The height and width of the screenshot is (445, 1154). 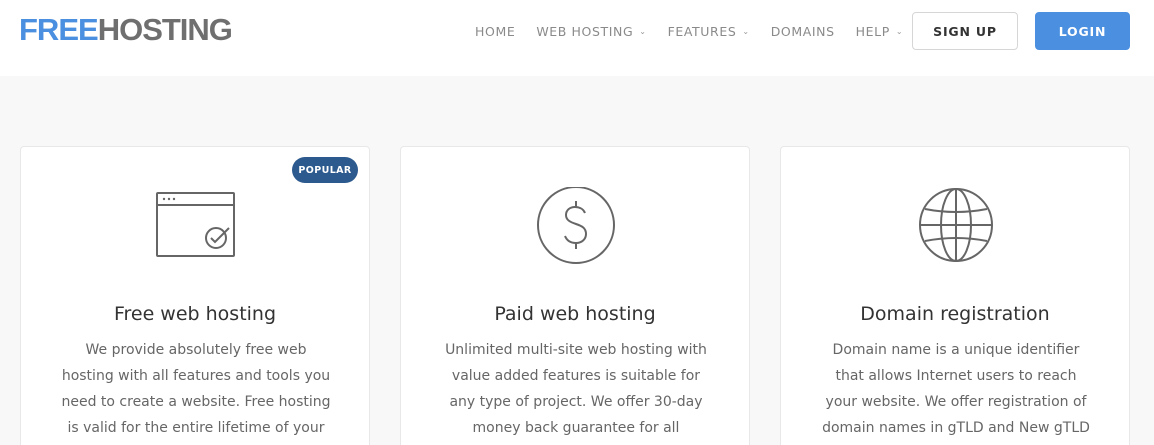 I want to click on sign-up-button: SIGN UP, so click(x=965, y=31).